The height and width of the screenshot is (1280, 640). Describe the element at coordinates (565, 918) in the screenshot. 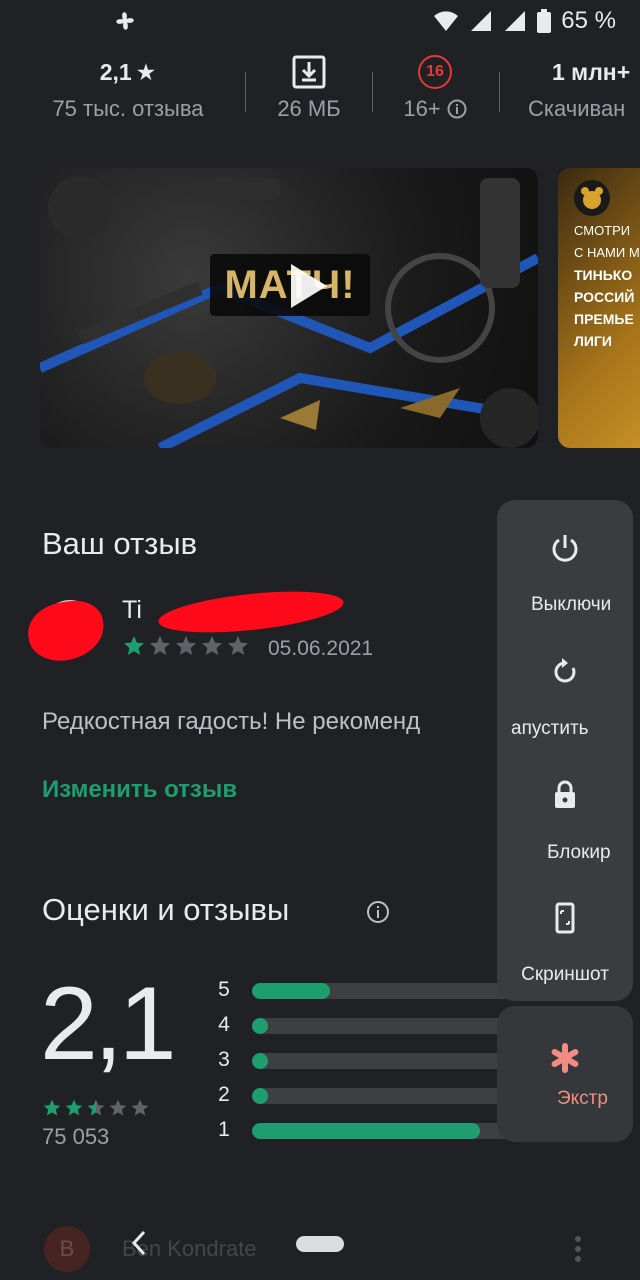

I see `screenshot-icon` at that location.